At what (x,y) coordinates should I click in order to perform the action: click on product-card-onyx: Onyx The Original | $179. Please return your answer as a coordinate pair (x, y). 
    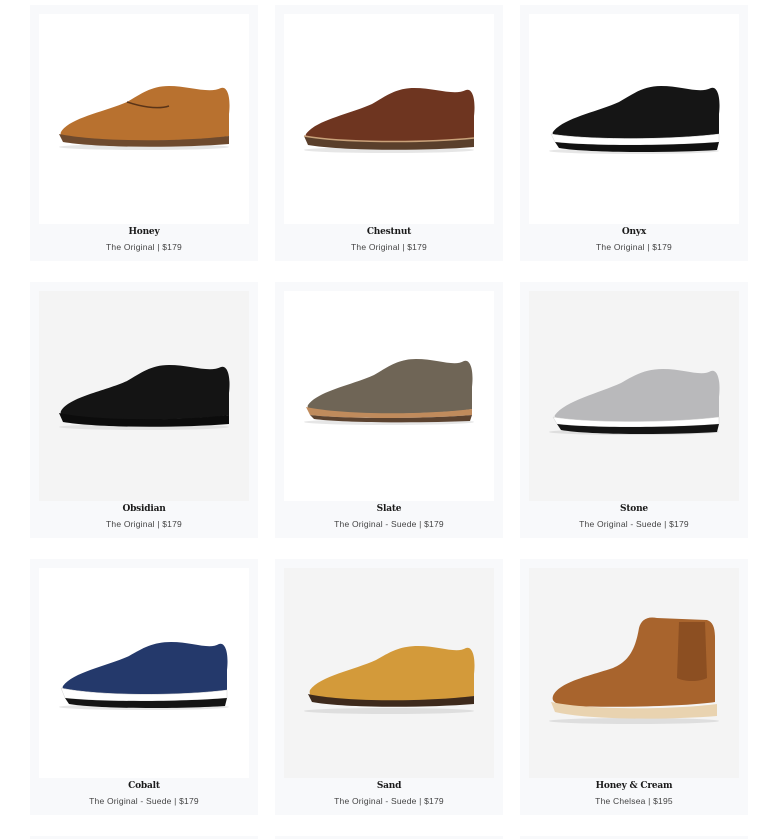
    Looking at the image, I should click on (634, 133).